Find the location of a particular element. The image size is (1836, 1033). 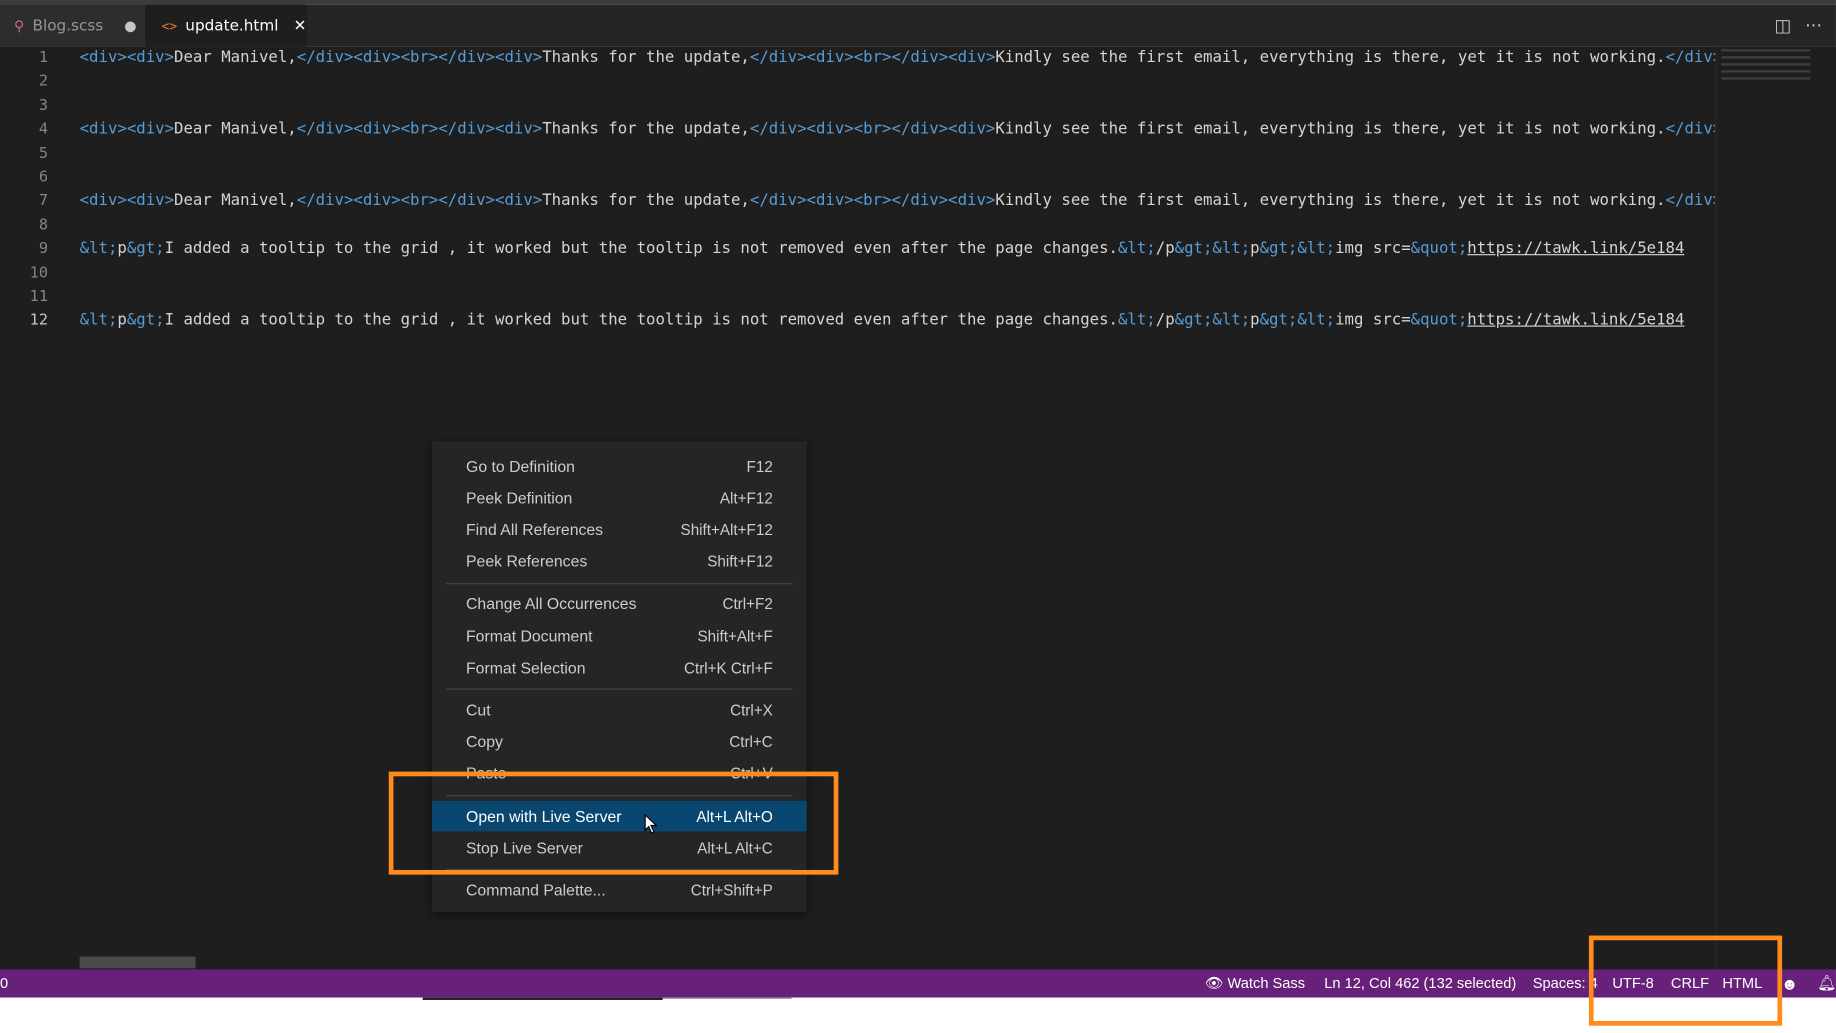

menu-item-label: Peek References is located at coordinates (527, 561).